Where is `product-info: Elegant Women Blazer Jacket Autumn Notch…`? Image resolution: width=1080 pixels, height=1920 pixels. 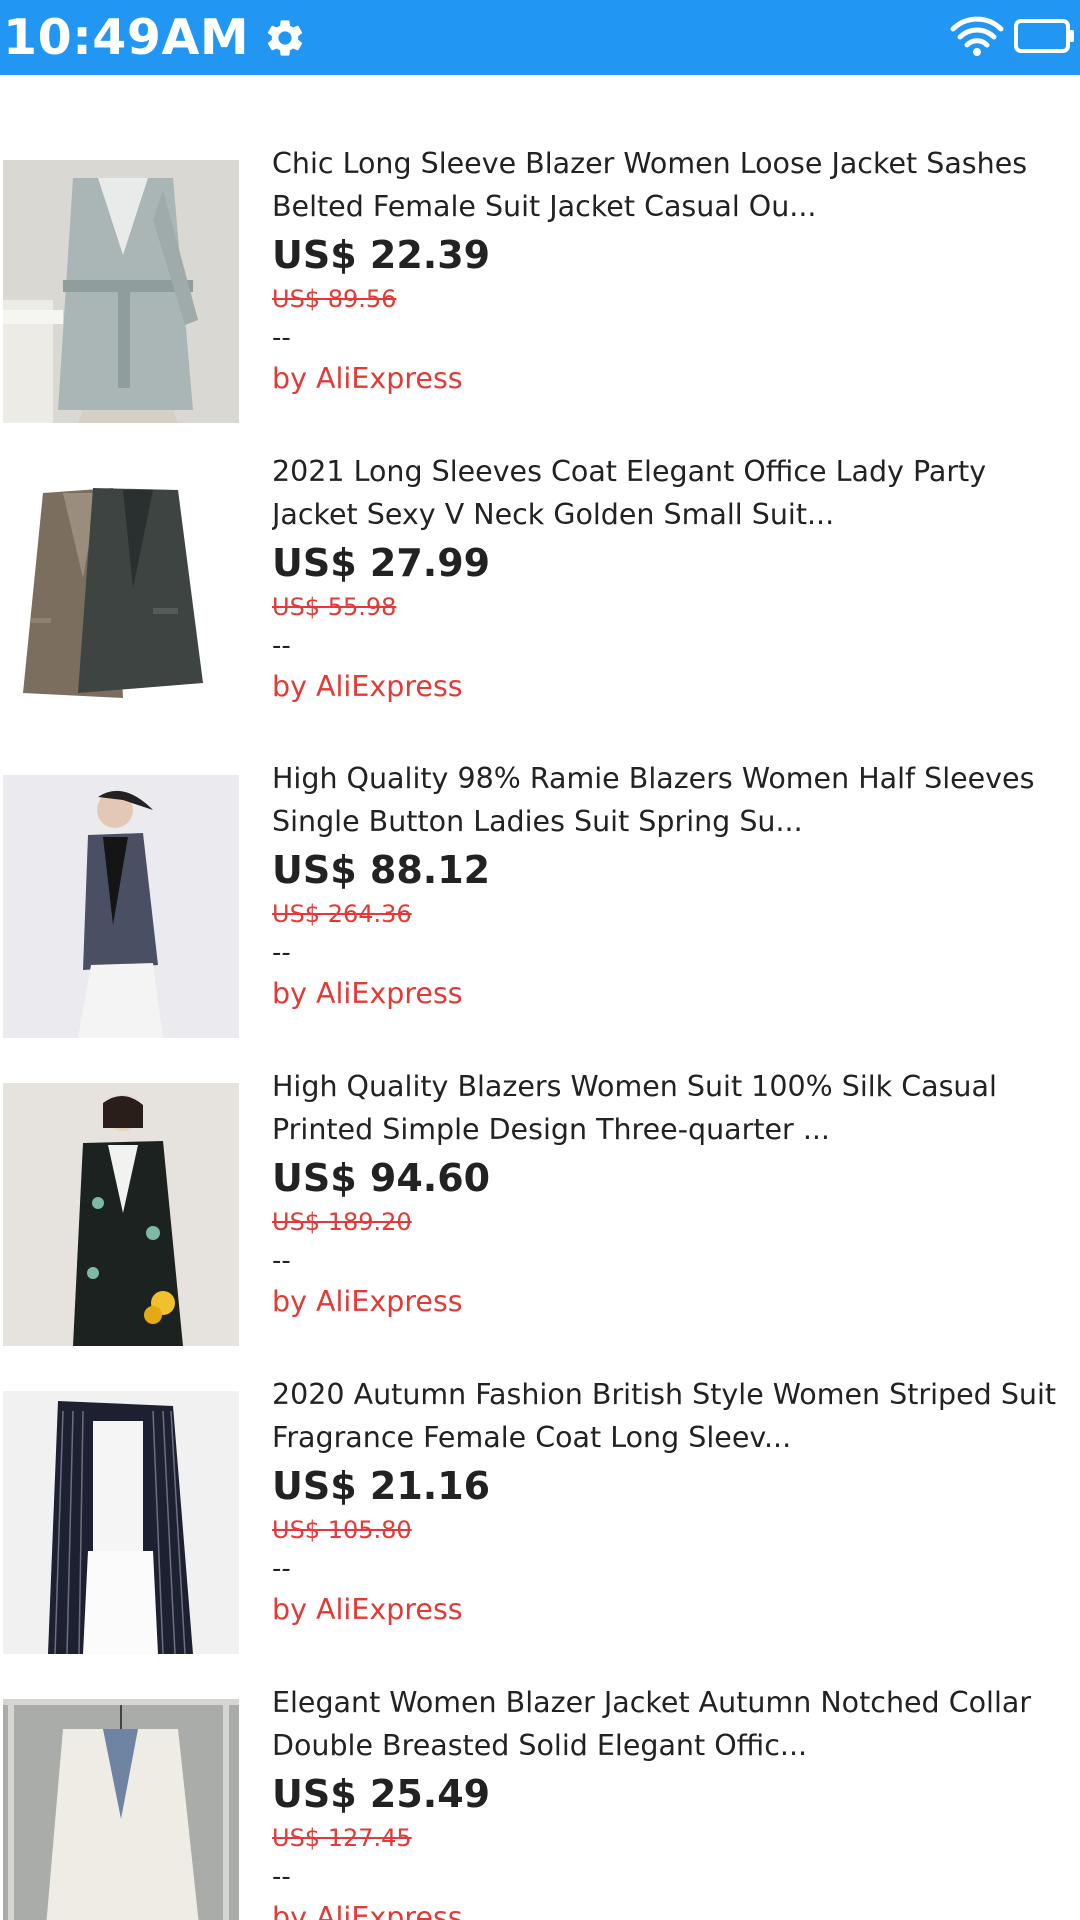 product-info: Elegant Women Blazer Jacket Autumn Notch… is located at coordinates (672, 1803).